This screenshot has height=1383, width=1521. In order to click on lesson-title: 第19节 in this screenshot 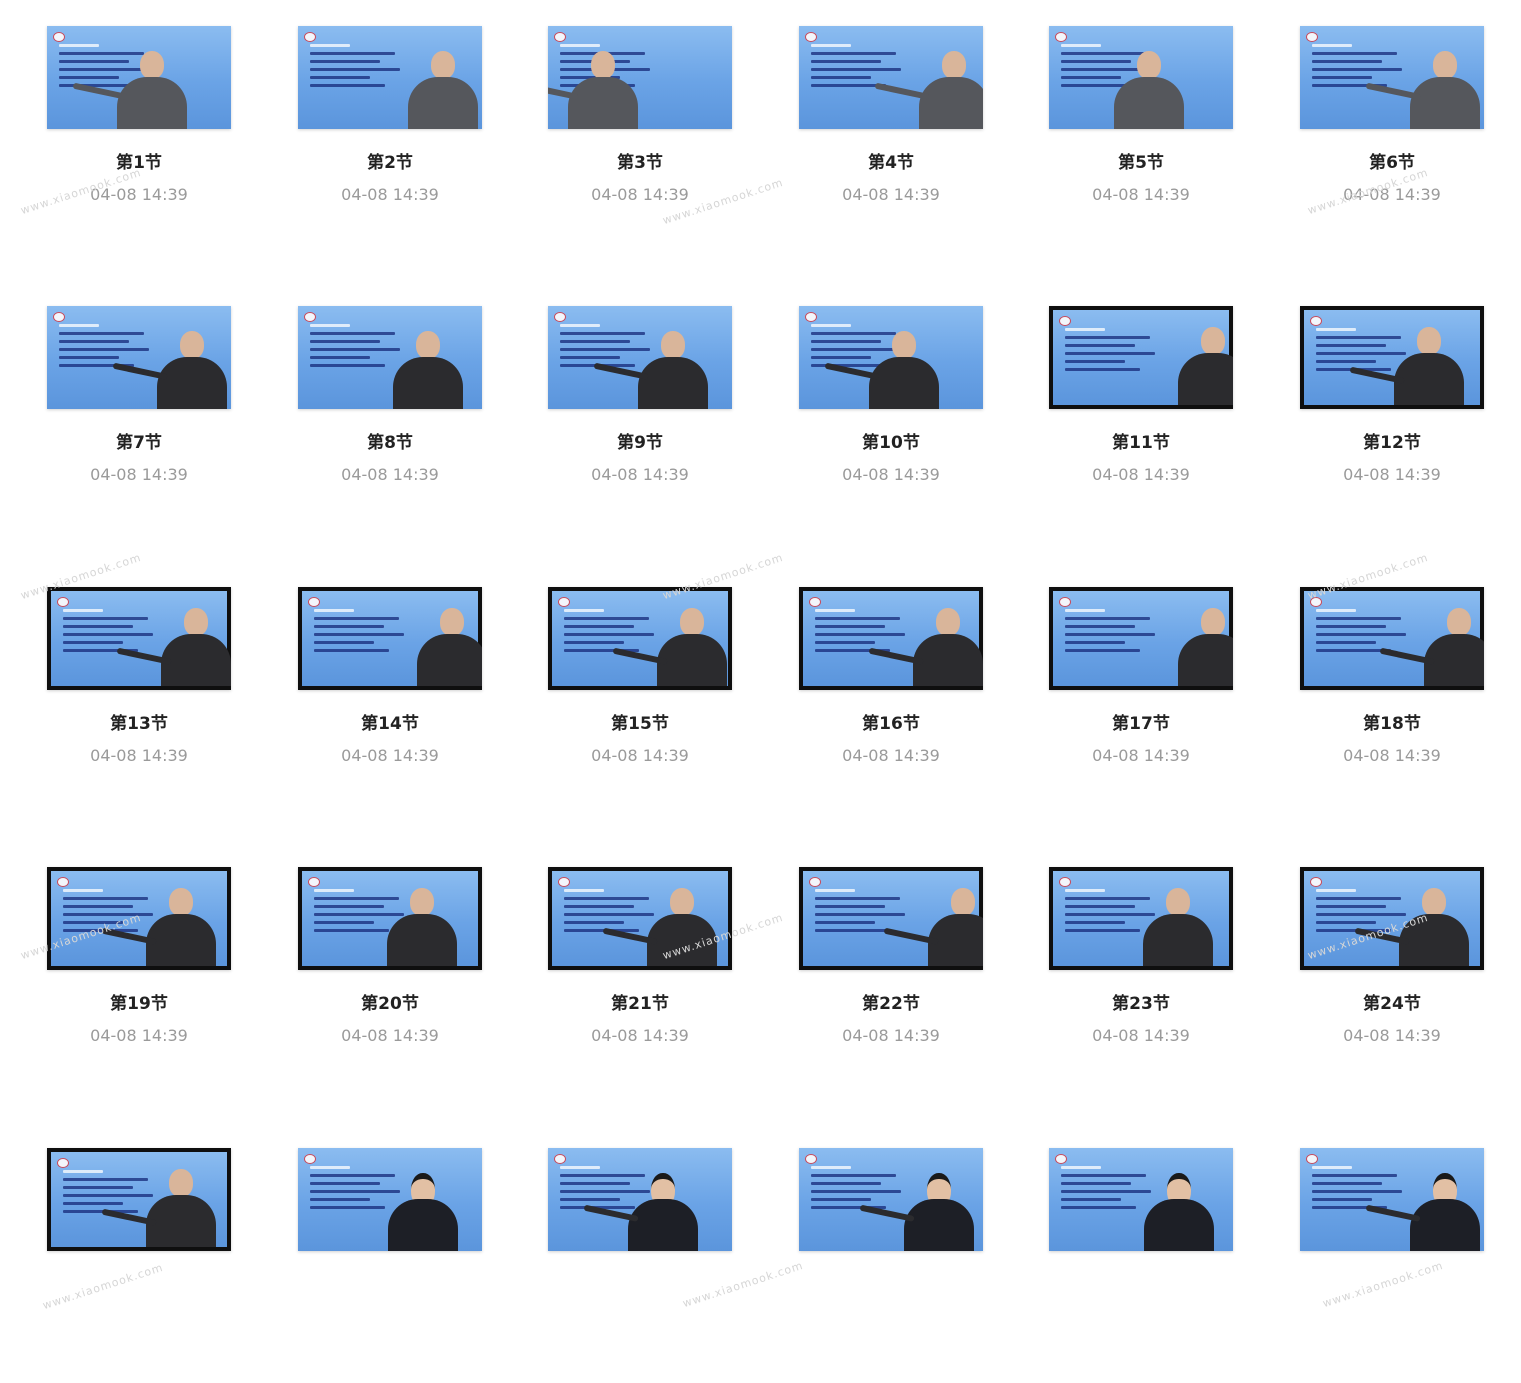, I will do `click(139, 1001)`.